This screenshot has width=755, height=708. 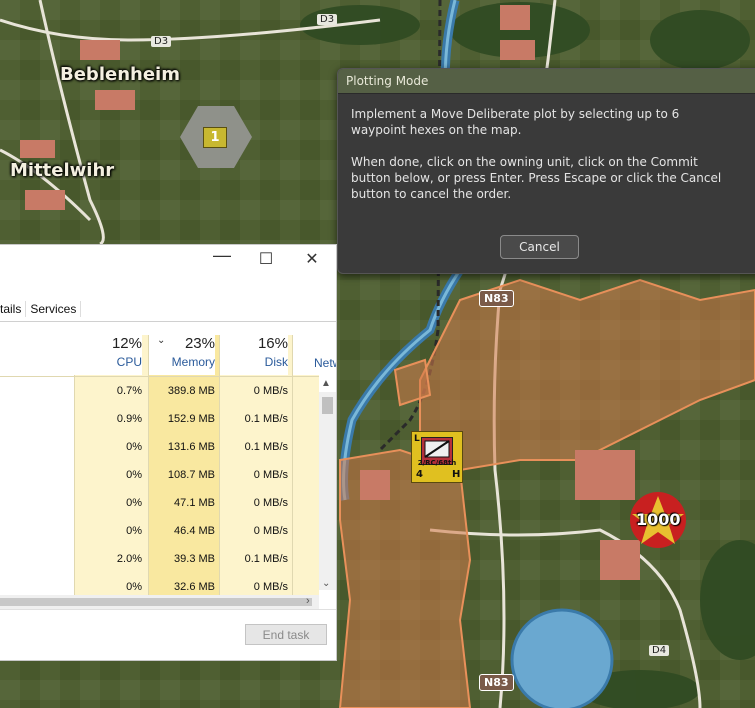 I want to click on scroll-down-icon: ⌄, so click(x=326, y=583).